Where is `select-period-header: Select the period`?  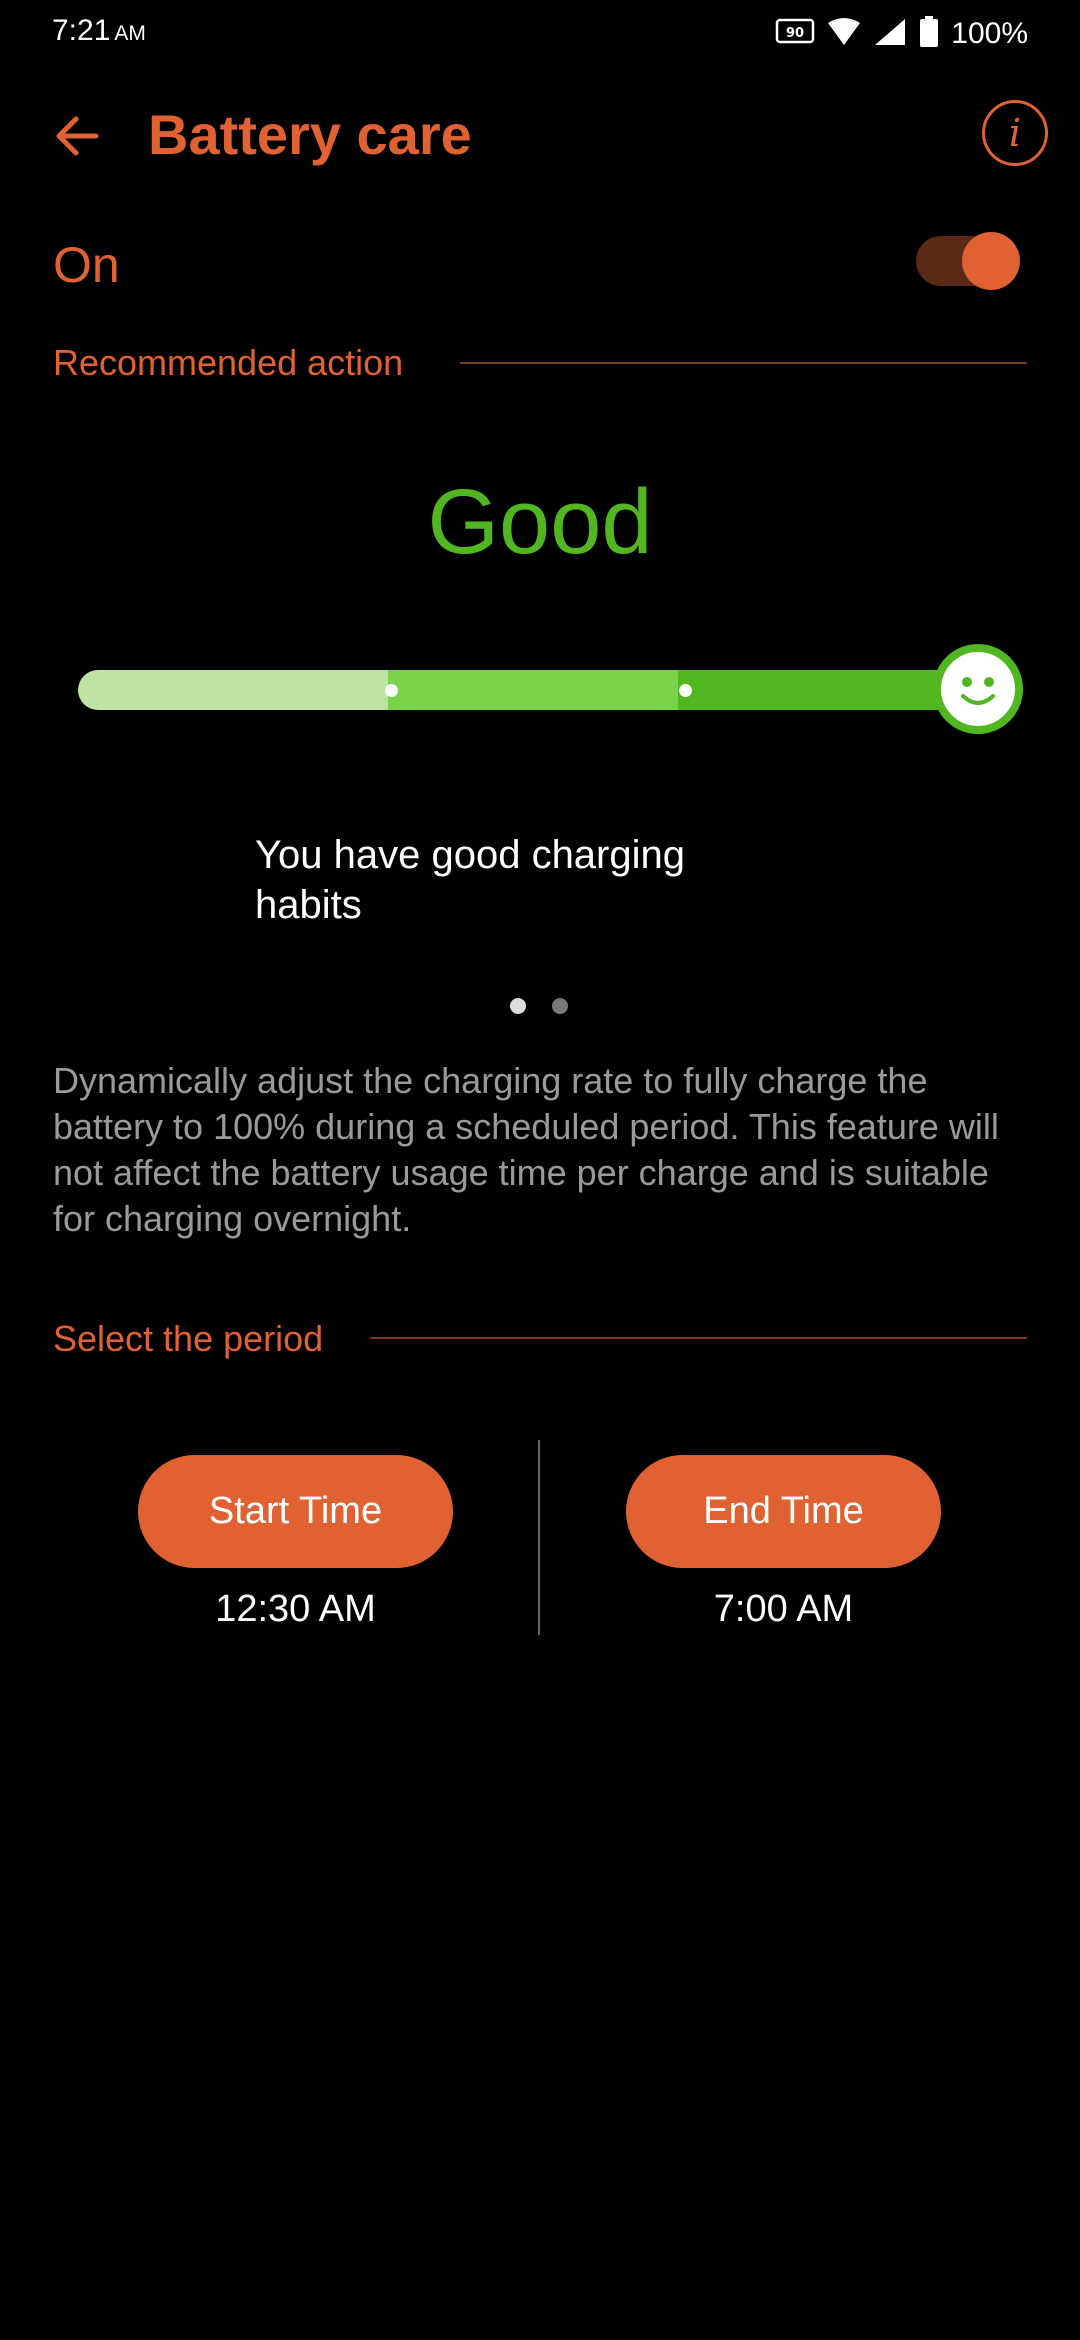 select-period-header: Select the period is located at coordinates (188, 1338).